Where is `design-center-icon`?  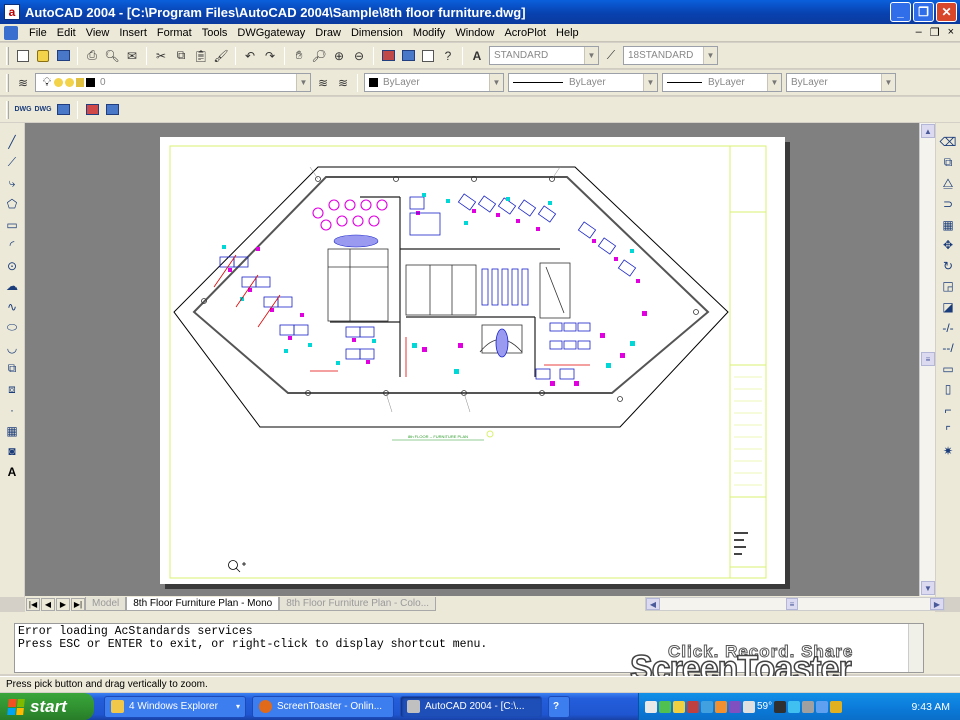 design-center-icon is located at coordinates (408, 56).